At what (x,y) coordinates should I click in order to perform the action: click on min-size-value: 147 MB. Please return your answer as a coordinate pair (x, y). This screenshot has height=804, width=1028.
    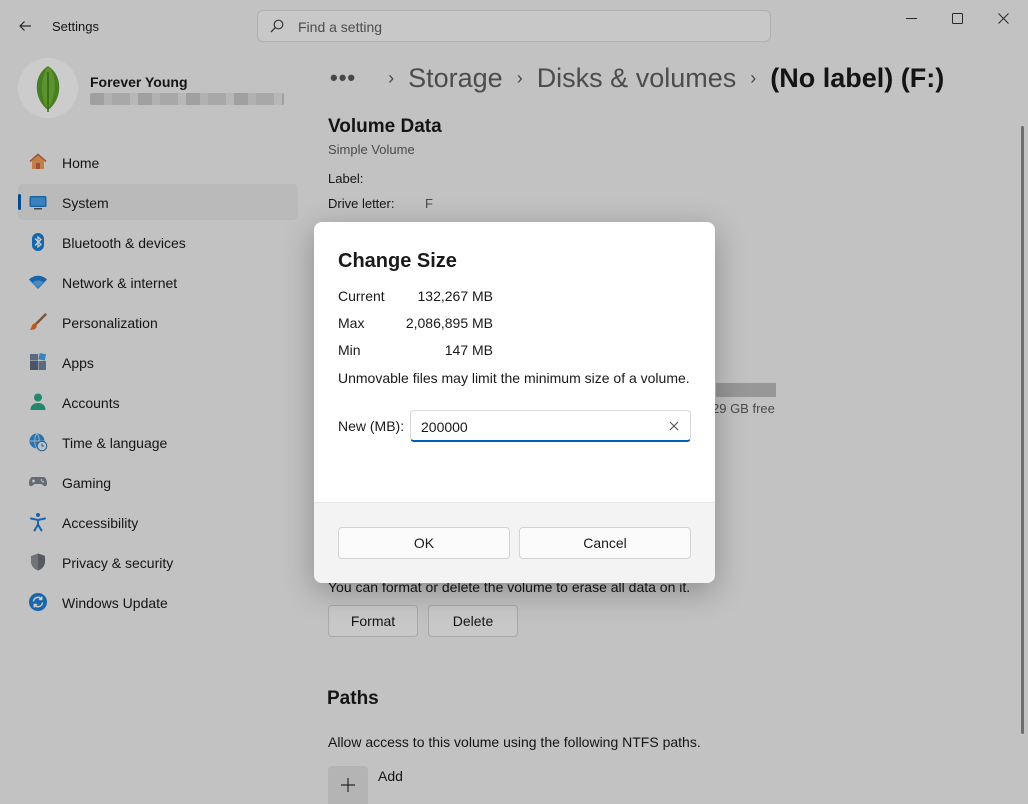
    Looking at the image, I should click on (468, 350).